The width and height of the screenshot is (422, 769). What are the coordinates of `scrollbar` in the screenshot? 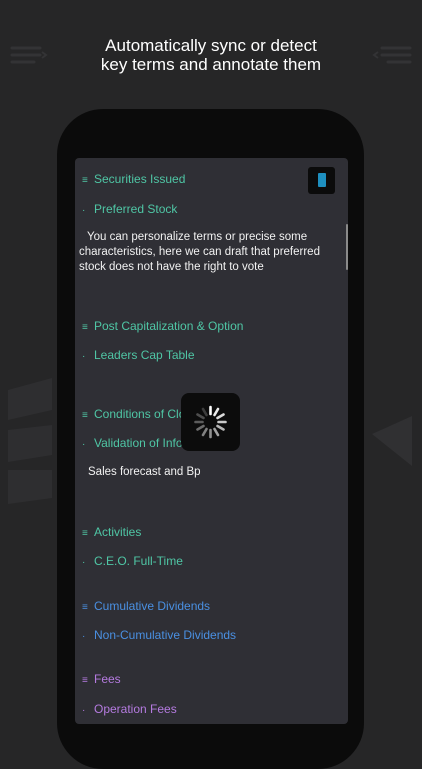 It's located at (347, 247).